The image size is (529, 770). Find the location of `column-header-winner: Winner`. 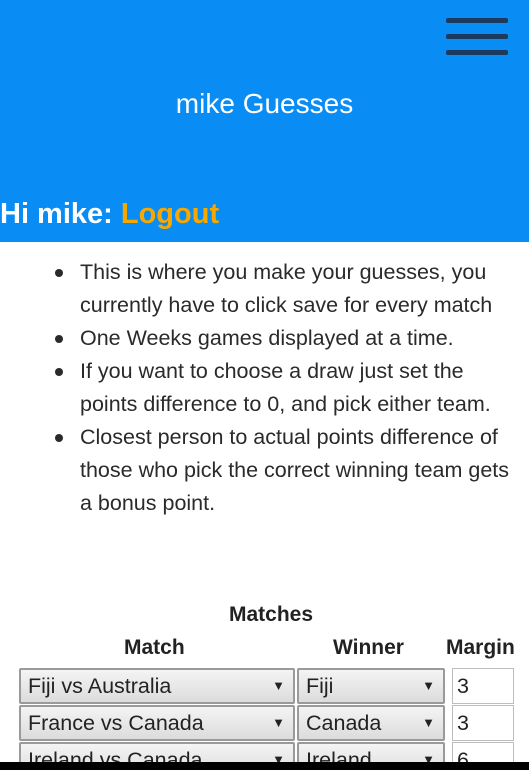

column-header-winner: Winner is located at coordinates (368, 647).